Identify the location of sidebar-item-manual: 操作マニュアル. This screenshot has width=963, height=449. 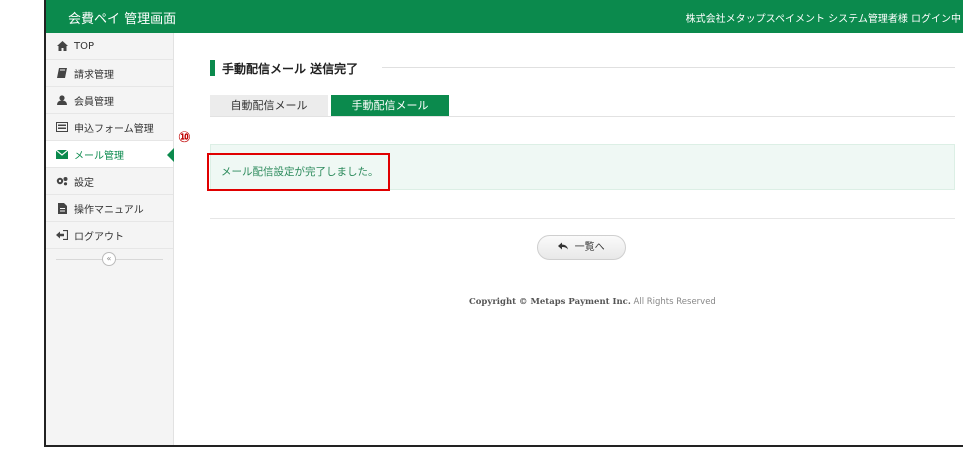
(109, 208).